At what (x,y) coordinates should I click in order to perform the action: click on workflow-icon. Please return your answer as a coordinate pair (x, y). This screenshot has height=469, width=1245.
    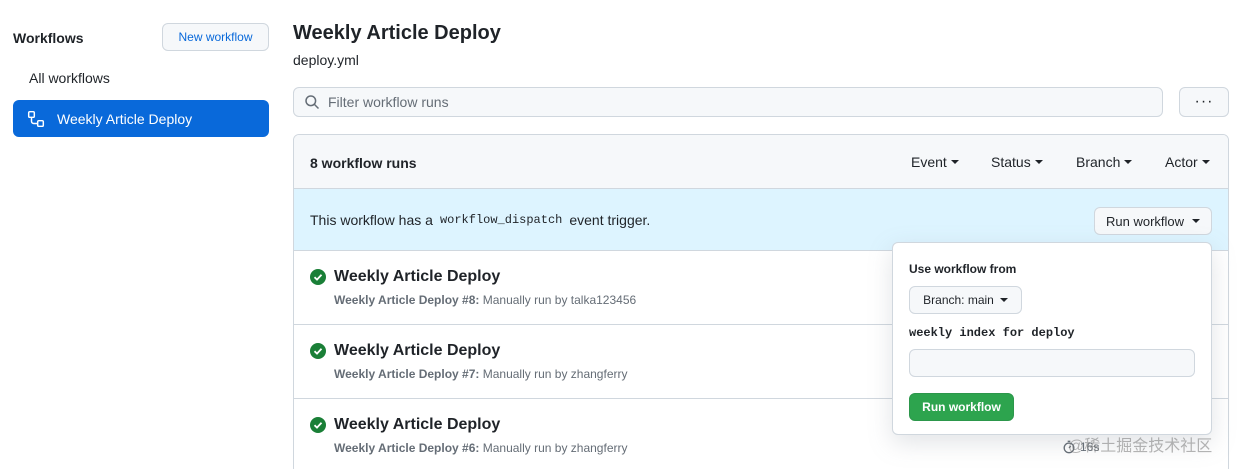
    Looking at the image, I should click on (36, 119).